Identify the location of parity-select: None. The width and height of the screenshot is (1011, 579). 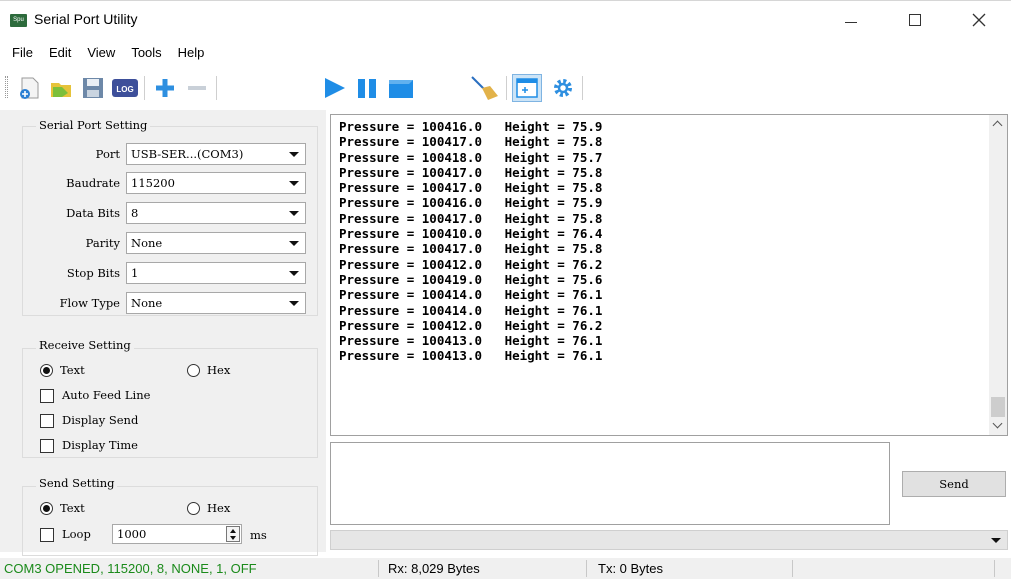
(216, 243).